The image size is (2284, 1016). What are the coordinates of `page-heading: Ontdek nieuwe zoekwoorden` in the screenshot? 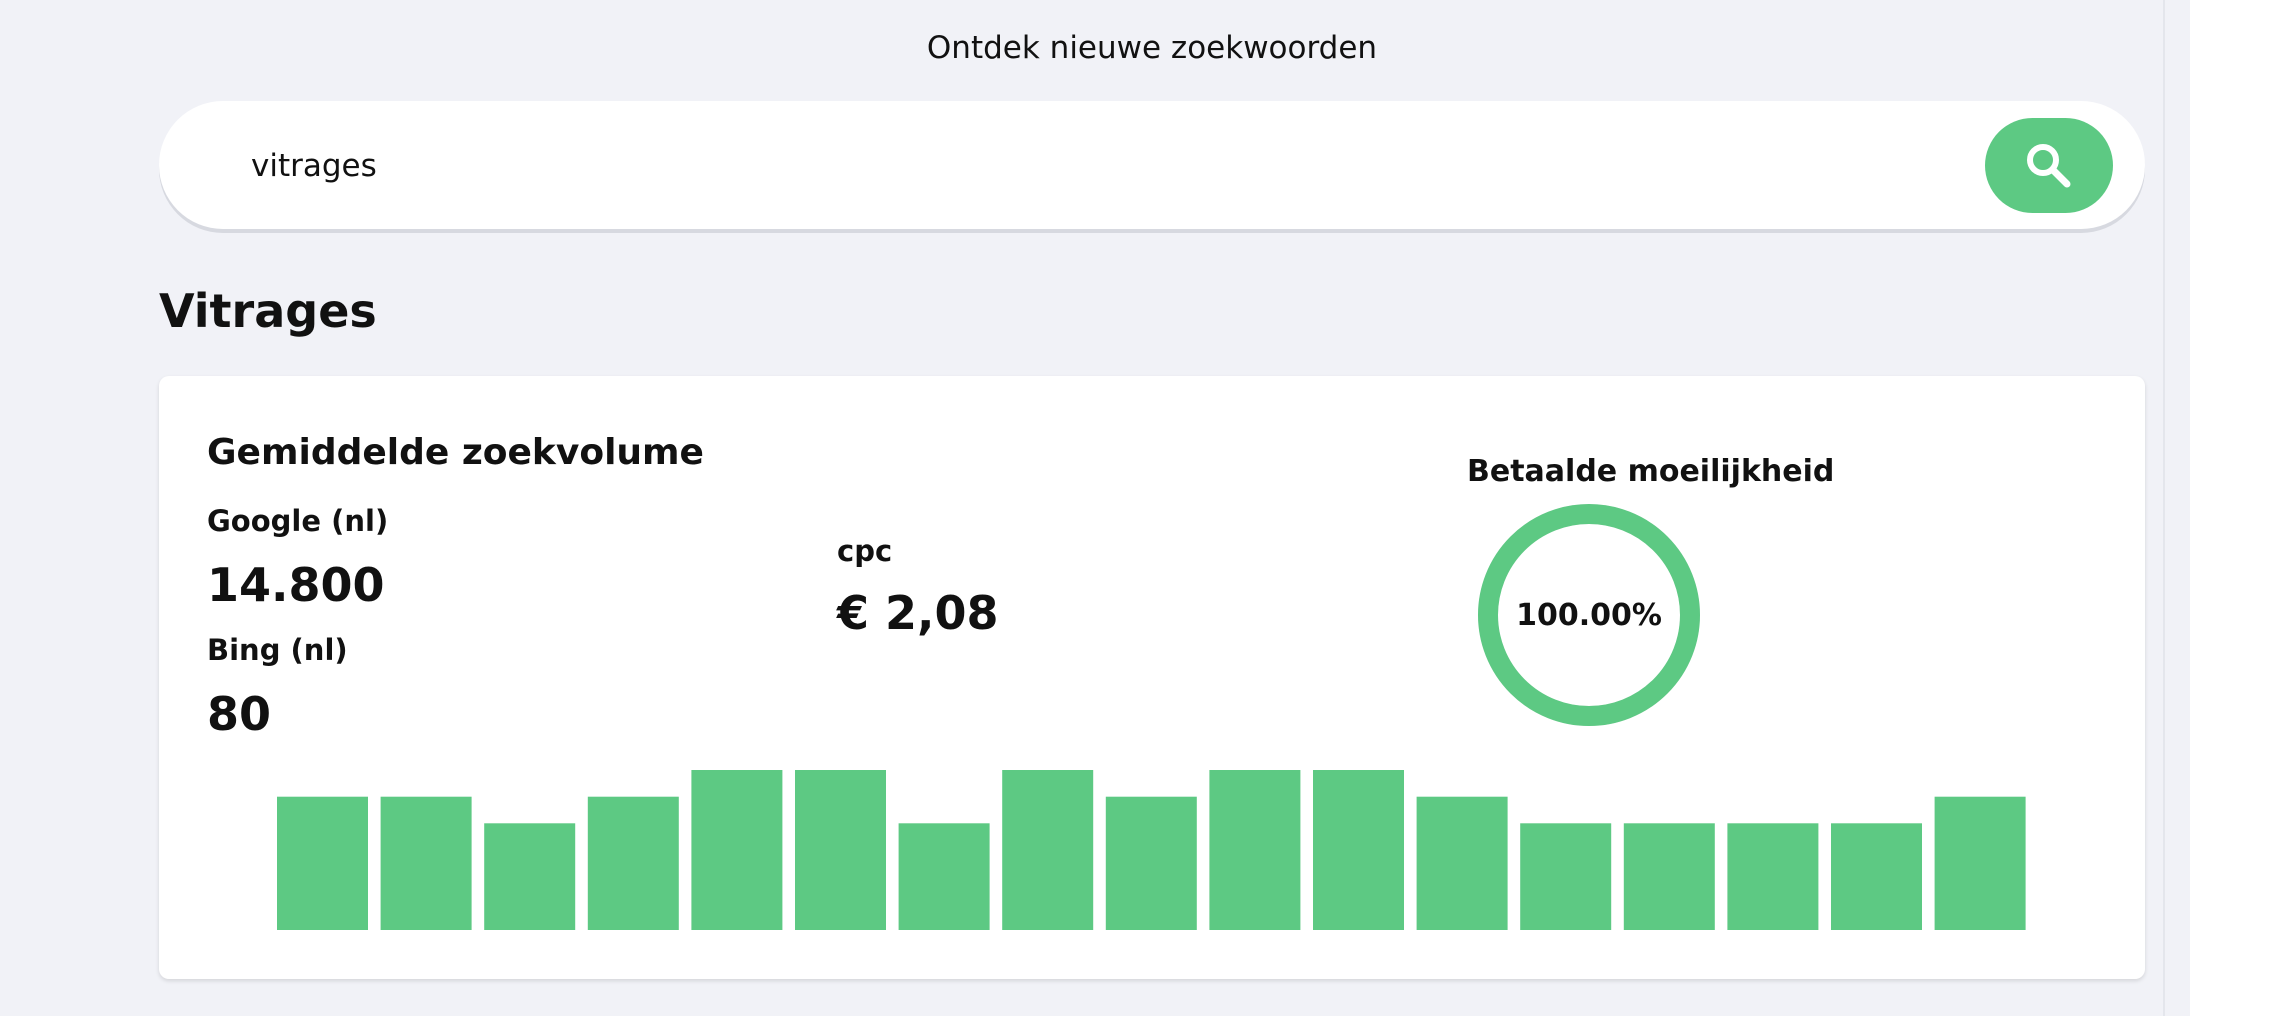 It's located at (1152, 48).